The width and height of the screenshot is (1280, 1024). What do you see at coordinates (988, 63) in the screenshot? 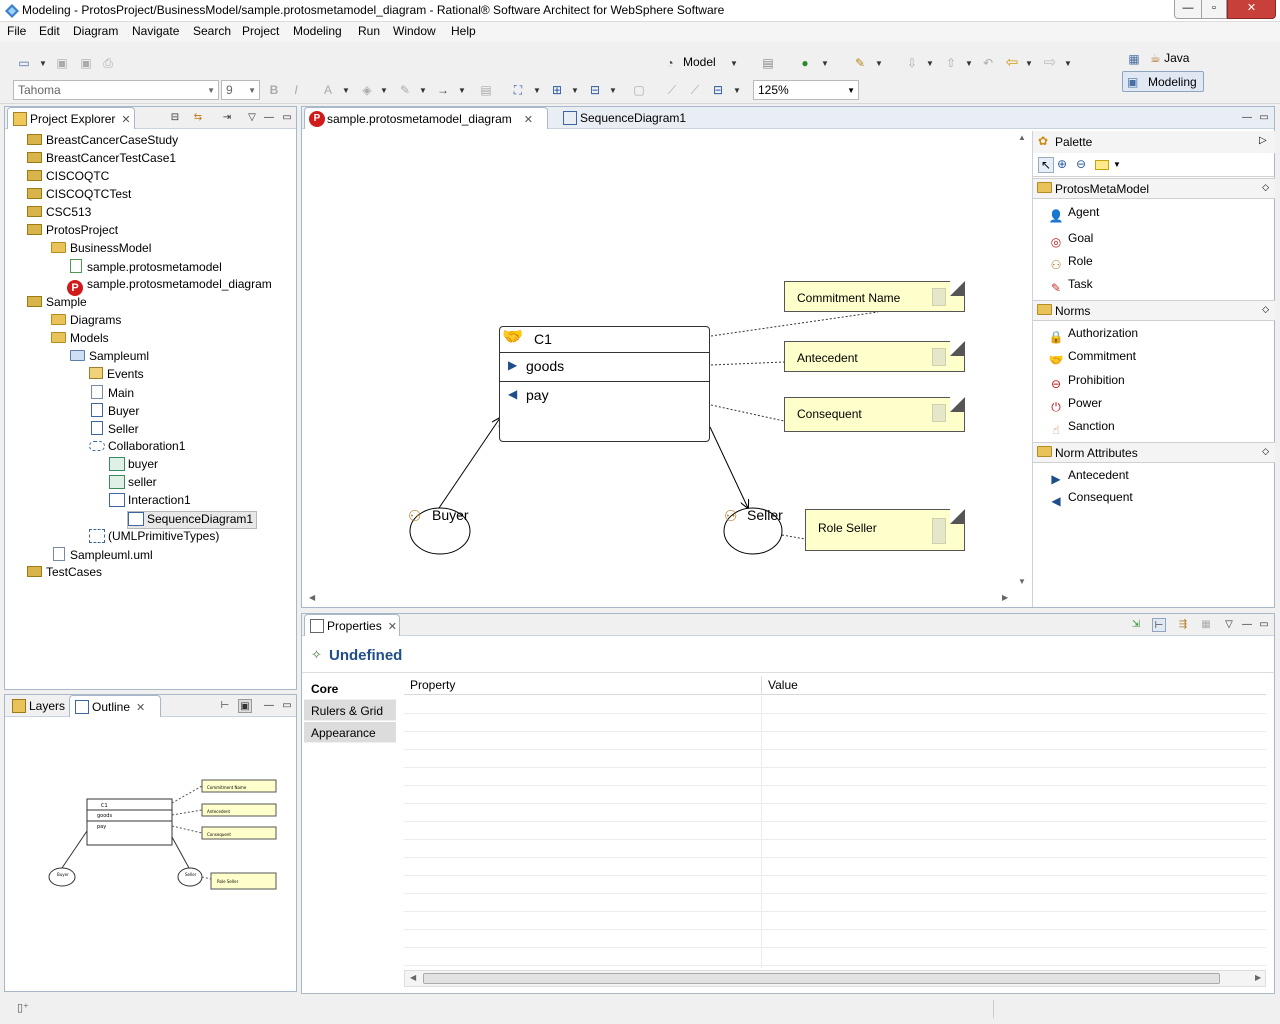
I see `last-edit-icon: ↶` at bounding box center [988, 63].